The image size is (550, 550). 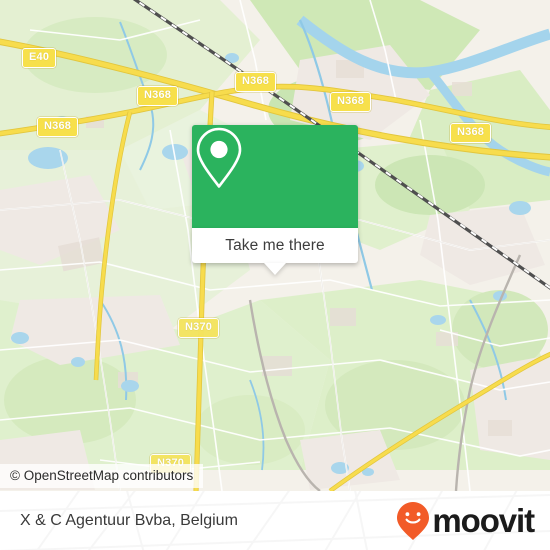 What do you see at coordinates (483, 520) in the screenshot?
I see `moovit-wordmark: moovit` at bounding box center [483, 520].